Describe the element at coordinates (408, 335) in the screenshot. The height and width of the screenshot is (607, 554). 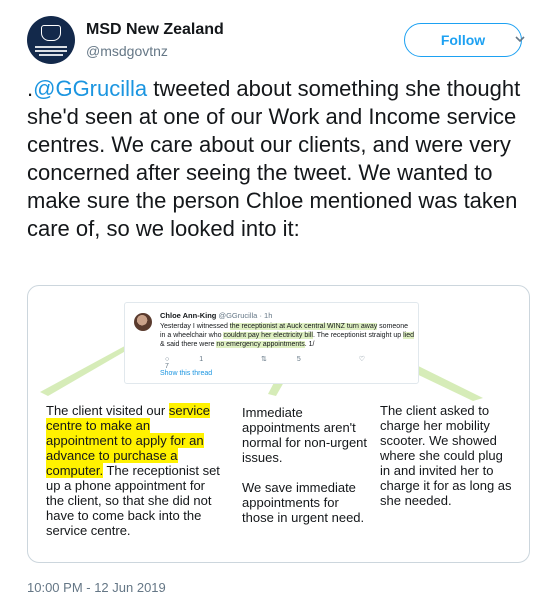
I see `embedded-highlight: lied` at that location.